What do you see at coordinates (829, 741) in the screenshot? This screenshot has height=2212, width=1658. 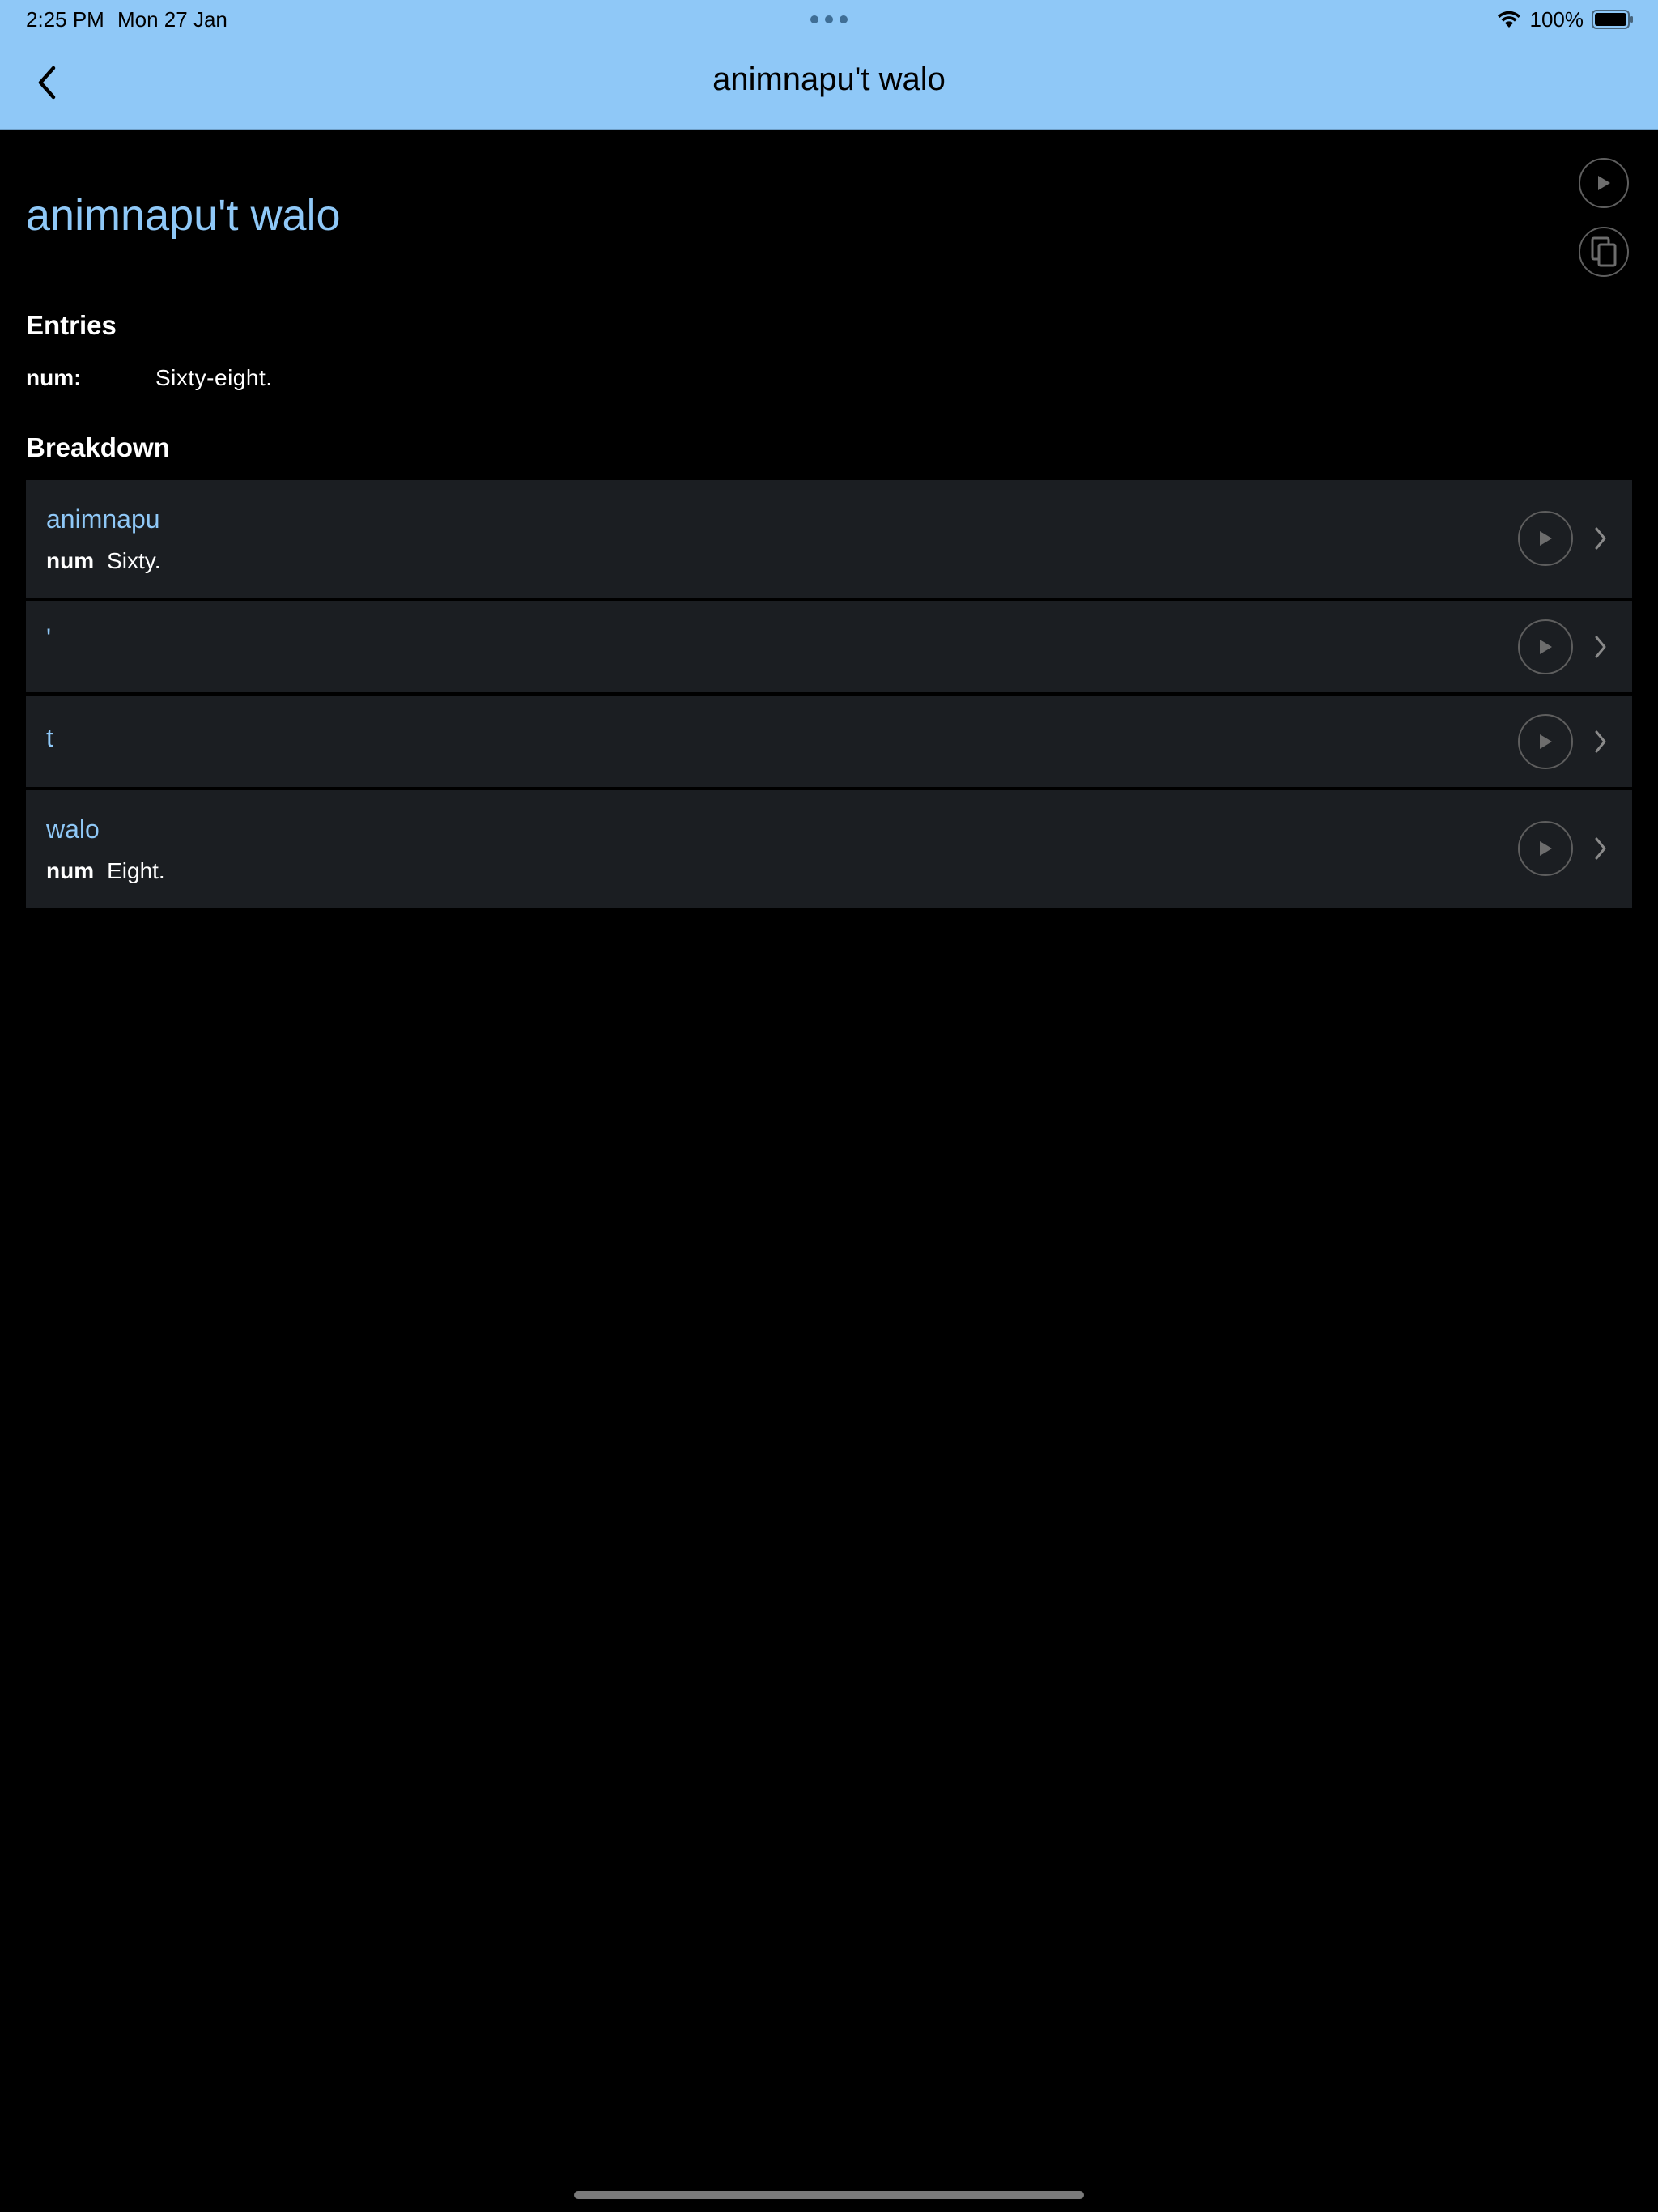 I see `breakdown-item-t: t` at bounding box center [829, 741].